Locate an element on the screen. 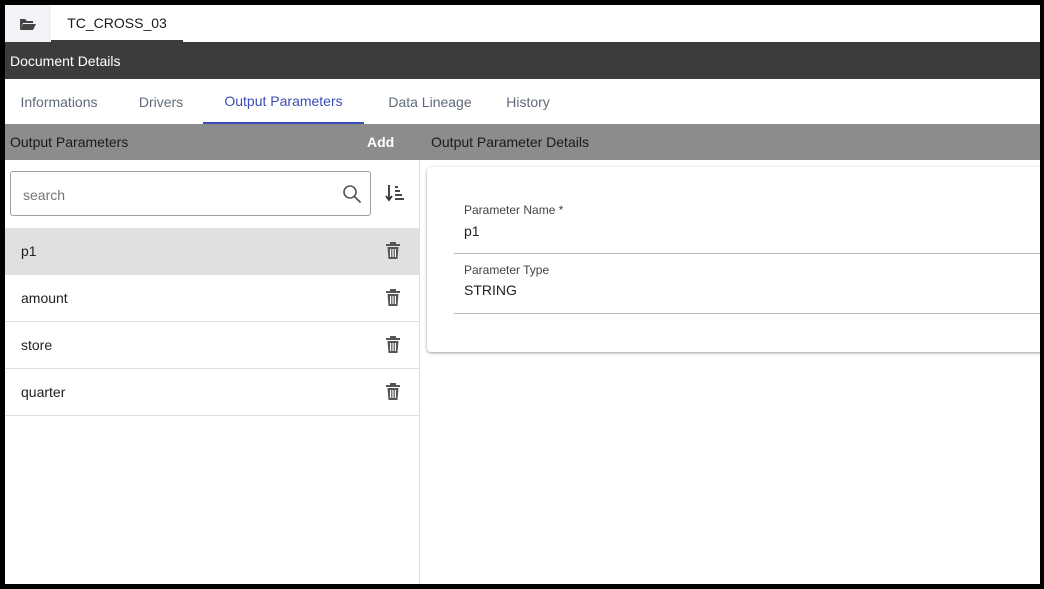  folder-button is located at coordinates (28, 23).